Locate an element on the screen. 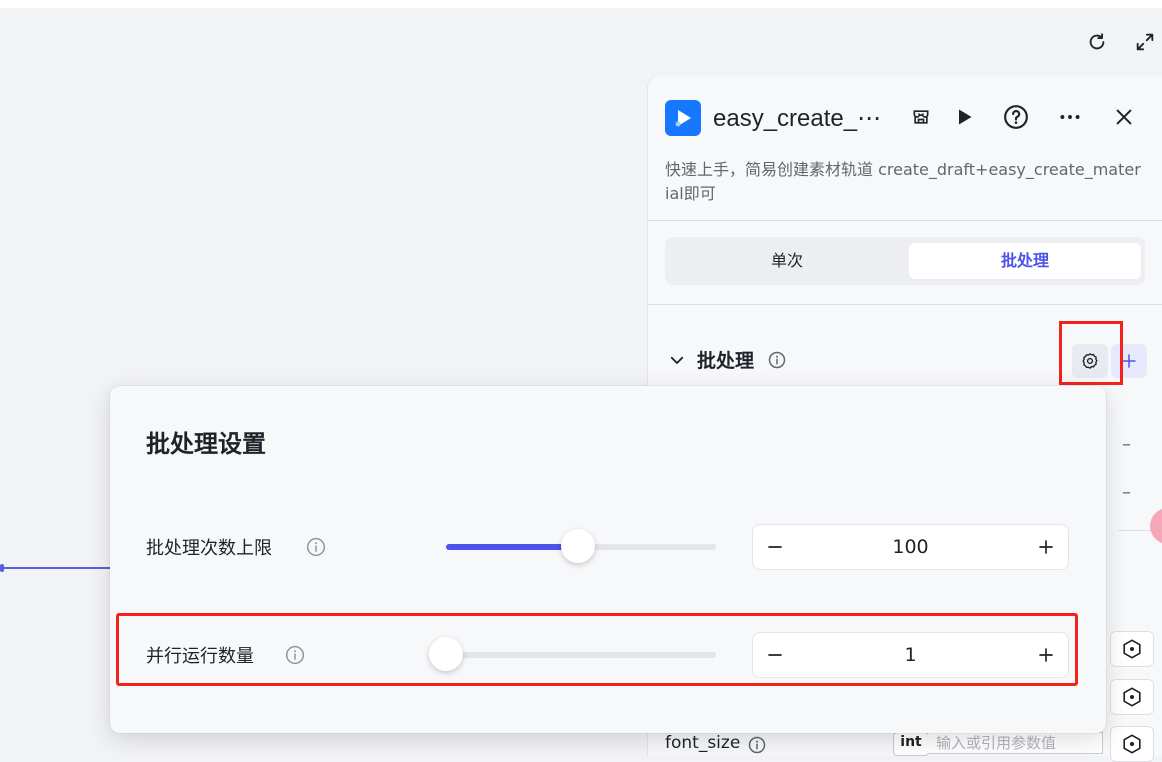 Image resolution: width=1162 pixels, height=762 pixels. max-batch-count-slider is located at coordinates (581, 546).